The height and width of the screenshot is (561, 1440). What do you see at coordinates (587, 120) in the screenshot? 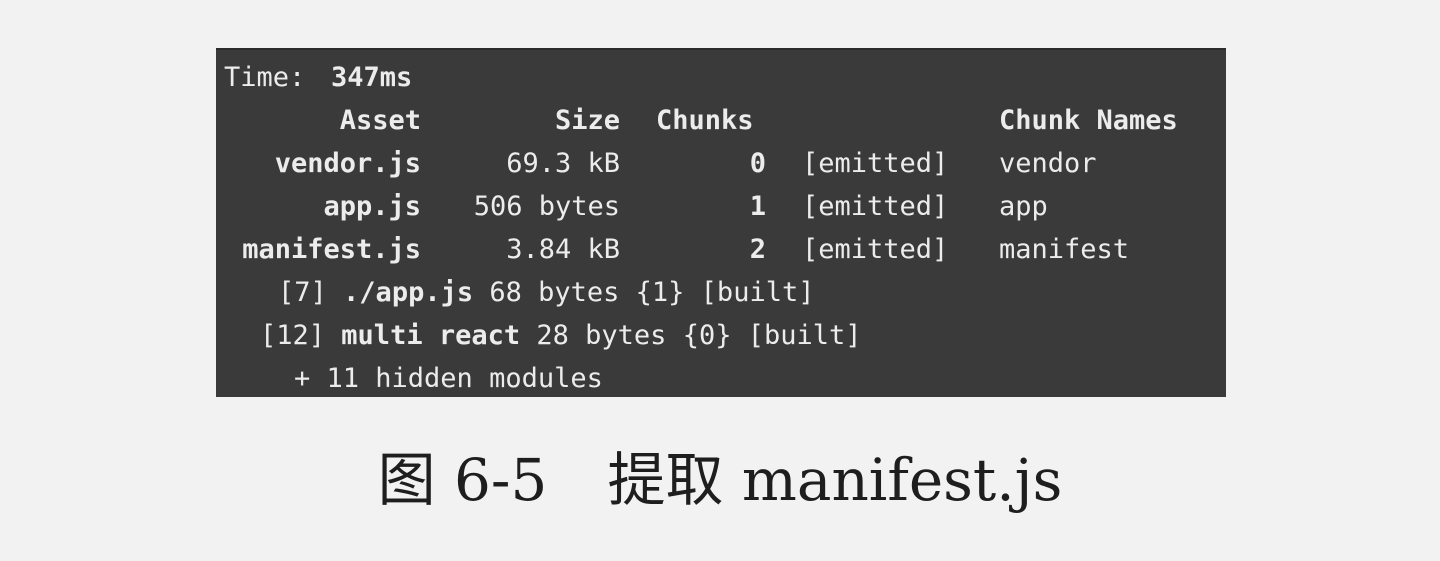
I see `header-size: Size` at bounding box center [587, 120].